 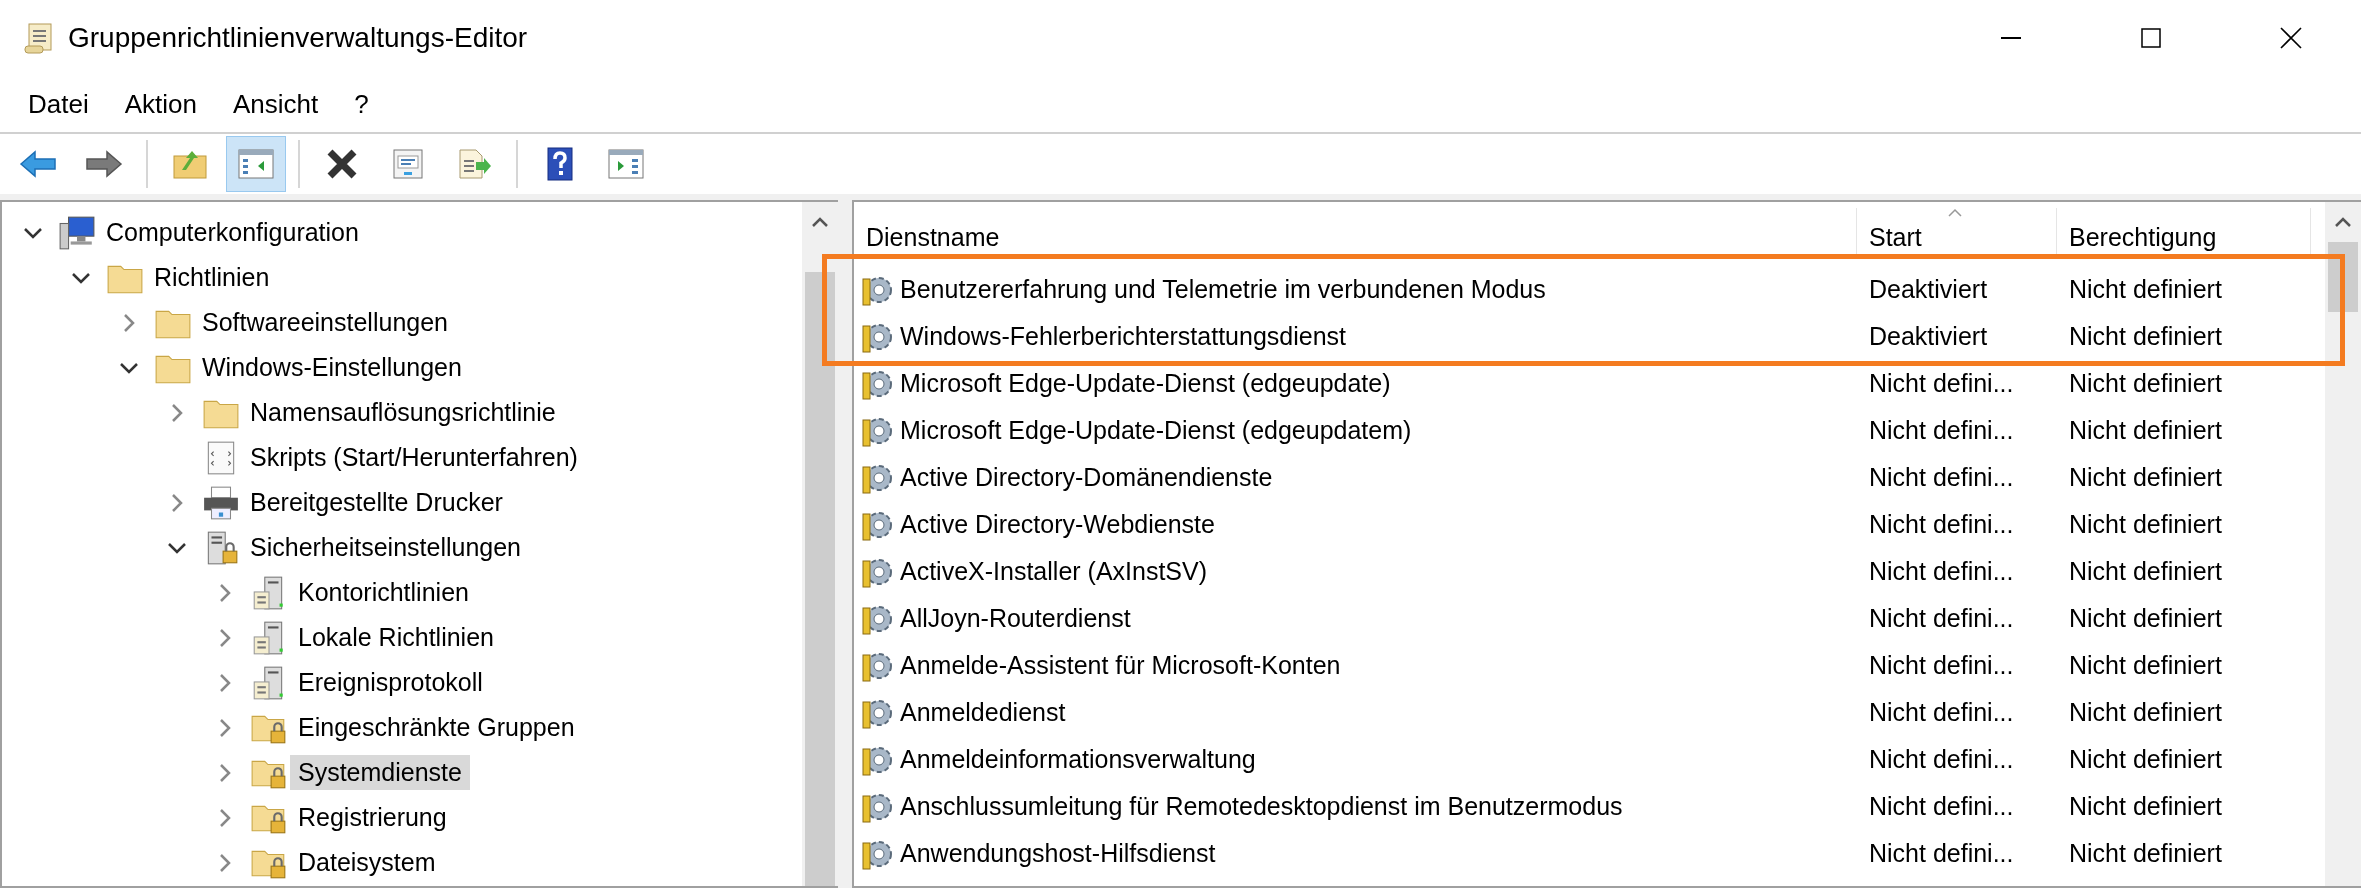 What do you see at coordinates (256, 164) in the screenshot?
I see `tree-pane-icon` at bounding box center [256, 164].